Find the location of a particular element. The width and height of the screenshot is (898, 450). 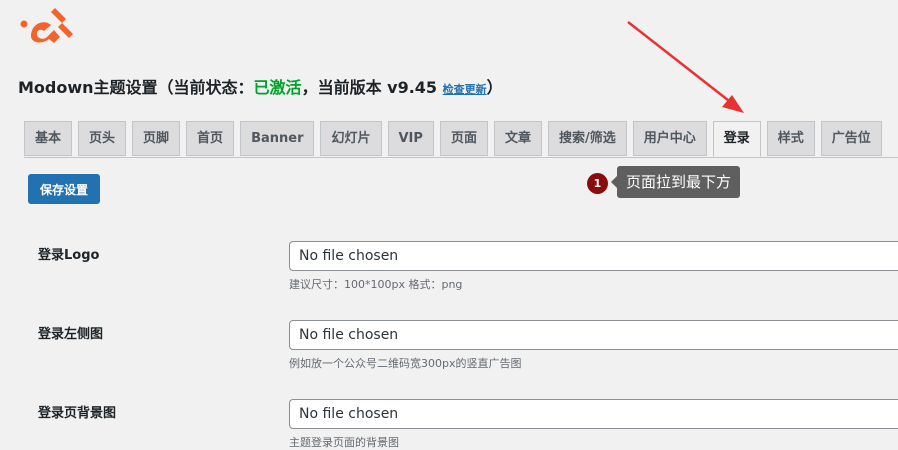

login-side-image-file-input: No file chosen is located at coordinates (593, 335).